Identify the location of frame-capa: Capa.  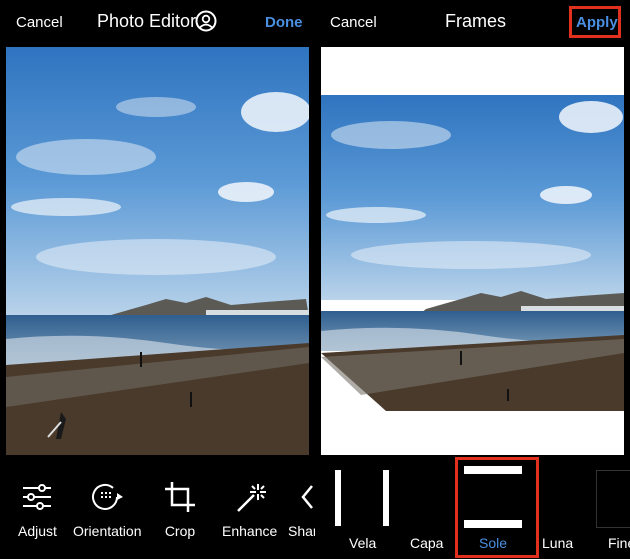
(430, 507).